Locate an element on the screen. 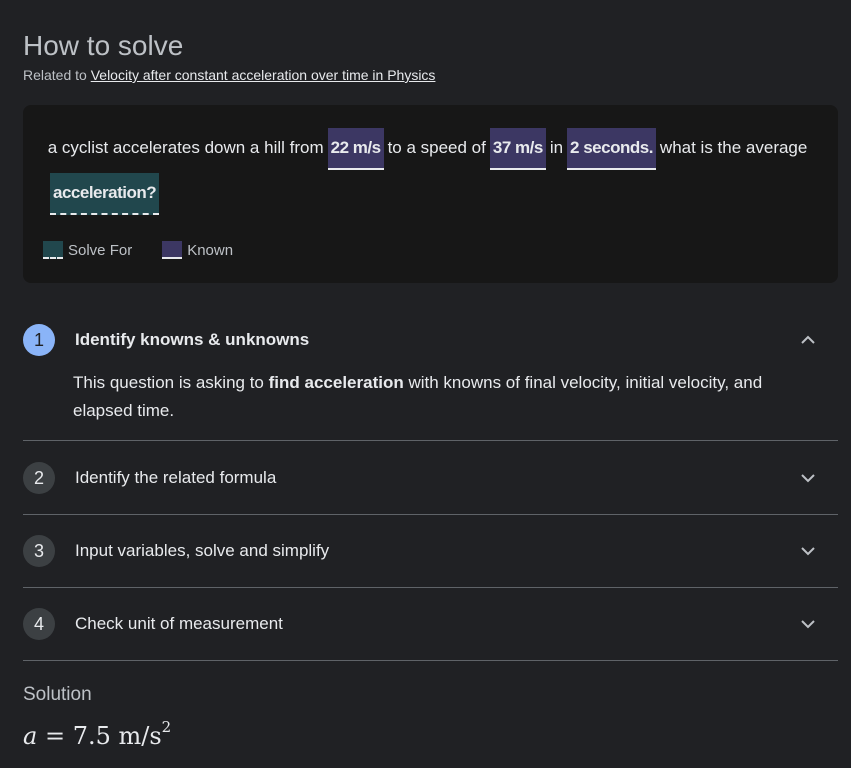 This screenshot has width=851, height=768. step-2-header: 2 Identify the related formula is located at coordinates (430, 478).